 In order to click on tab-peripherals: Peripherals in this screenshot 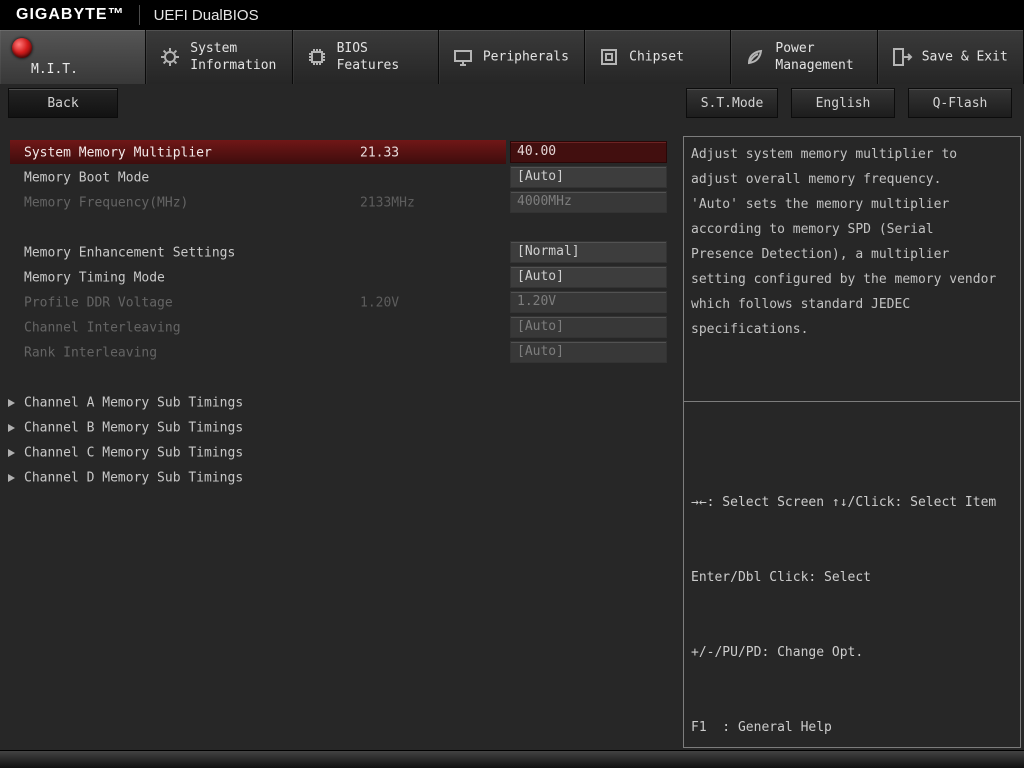, I will do `click(512, 57)`.